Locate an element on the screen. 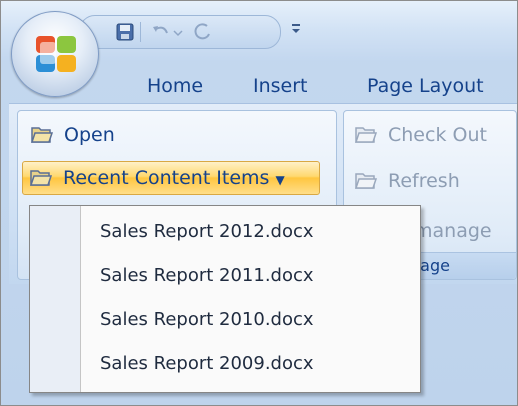  menu-item-sales-report-2010: Sales Report 2010.docx is located at coordinates (207, 320).